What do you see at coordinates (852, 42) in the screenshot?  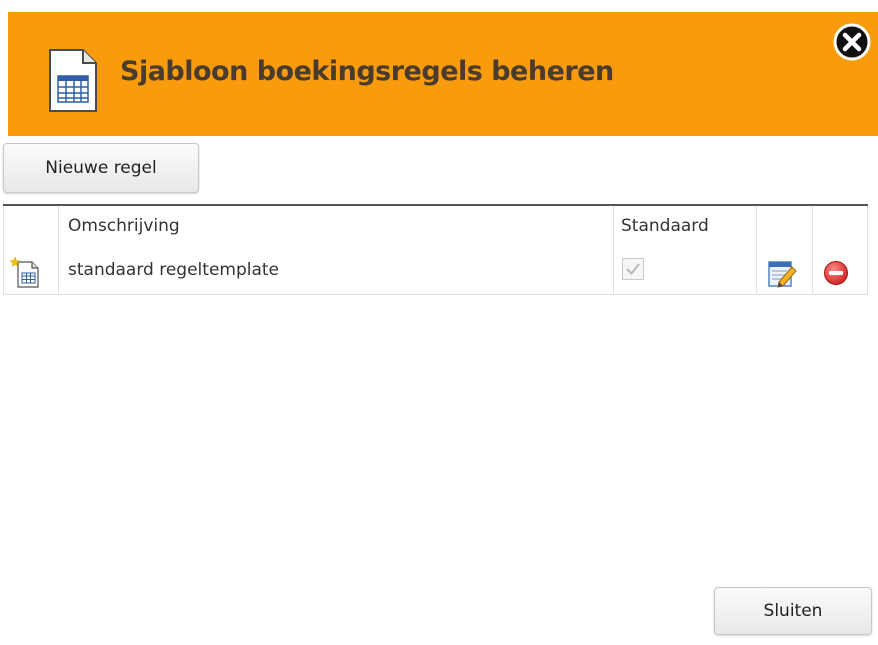 I see `close-icon` at bounding box center [852, 42].